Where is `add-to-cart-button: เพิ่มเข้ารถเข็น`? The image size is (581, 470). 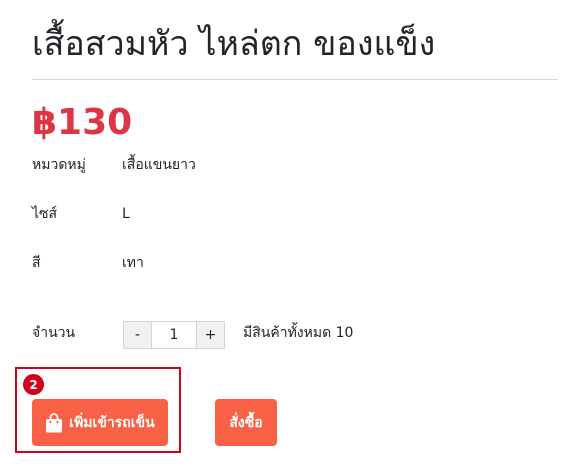 add-to-cart-button: เพิ่มเข้ารถเข็น is located at coordinates (100, 422).